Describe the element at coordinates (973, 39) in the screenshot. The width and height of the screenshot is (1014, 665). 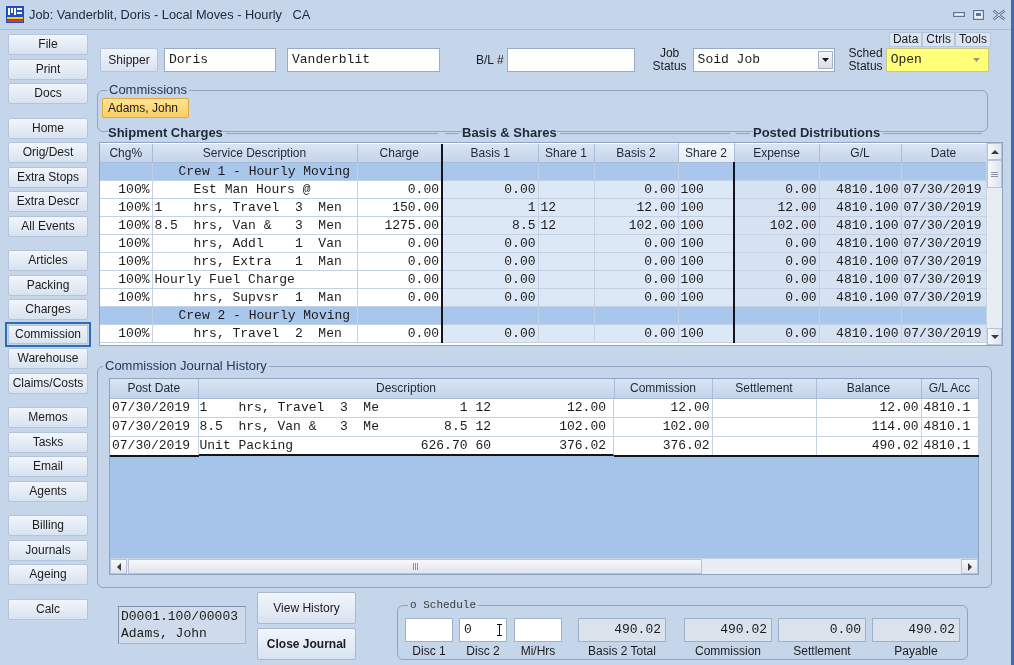
I see `view-tab: Tools` at that location.